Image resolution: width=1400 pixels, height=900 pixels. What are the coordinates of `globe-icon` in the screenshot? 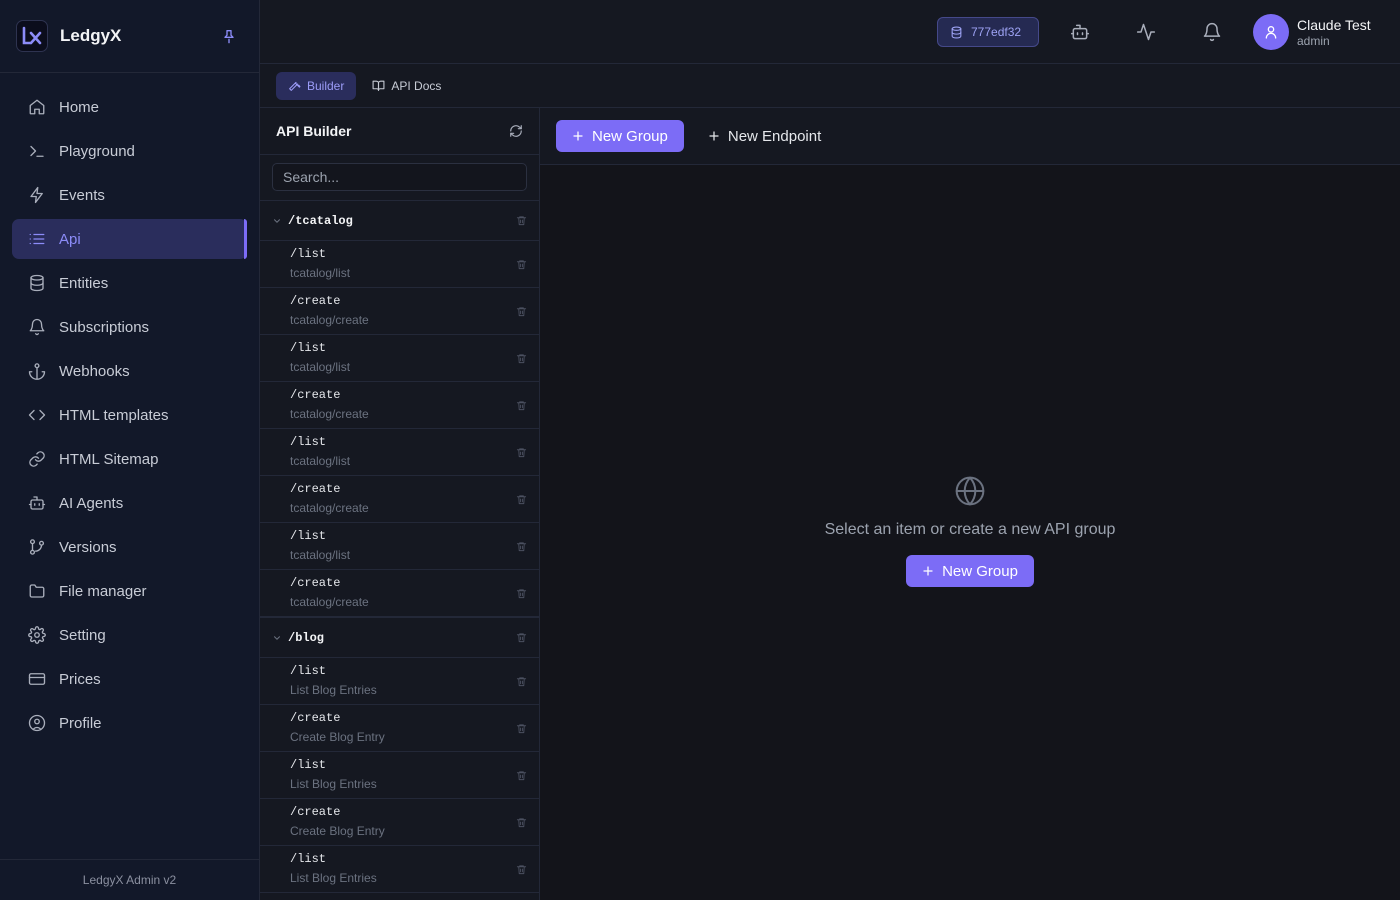 It's located at (970, 491).